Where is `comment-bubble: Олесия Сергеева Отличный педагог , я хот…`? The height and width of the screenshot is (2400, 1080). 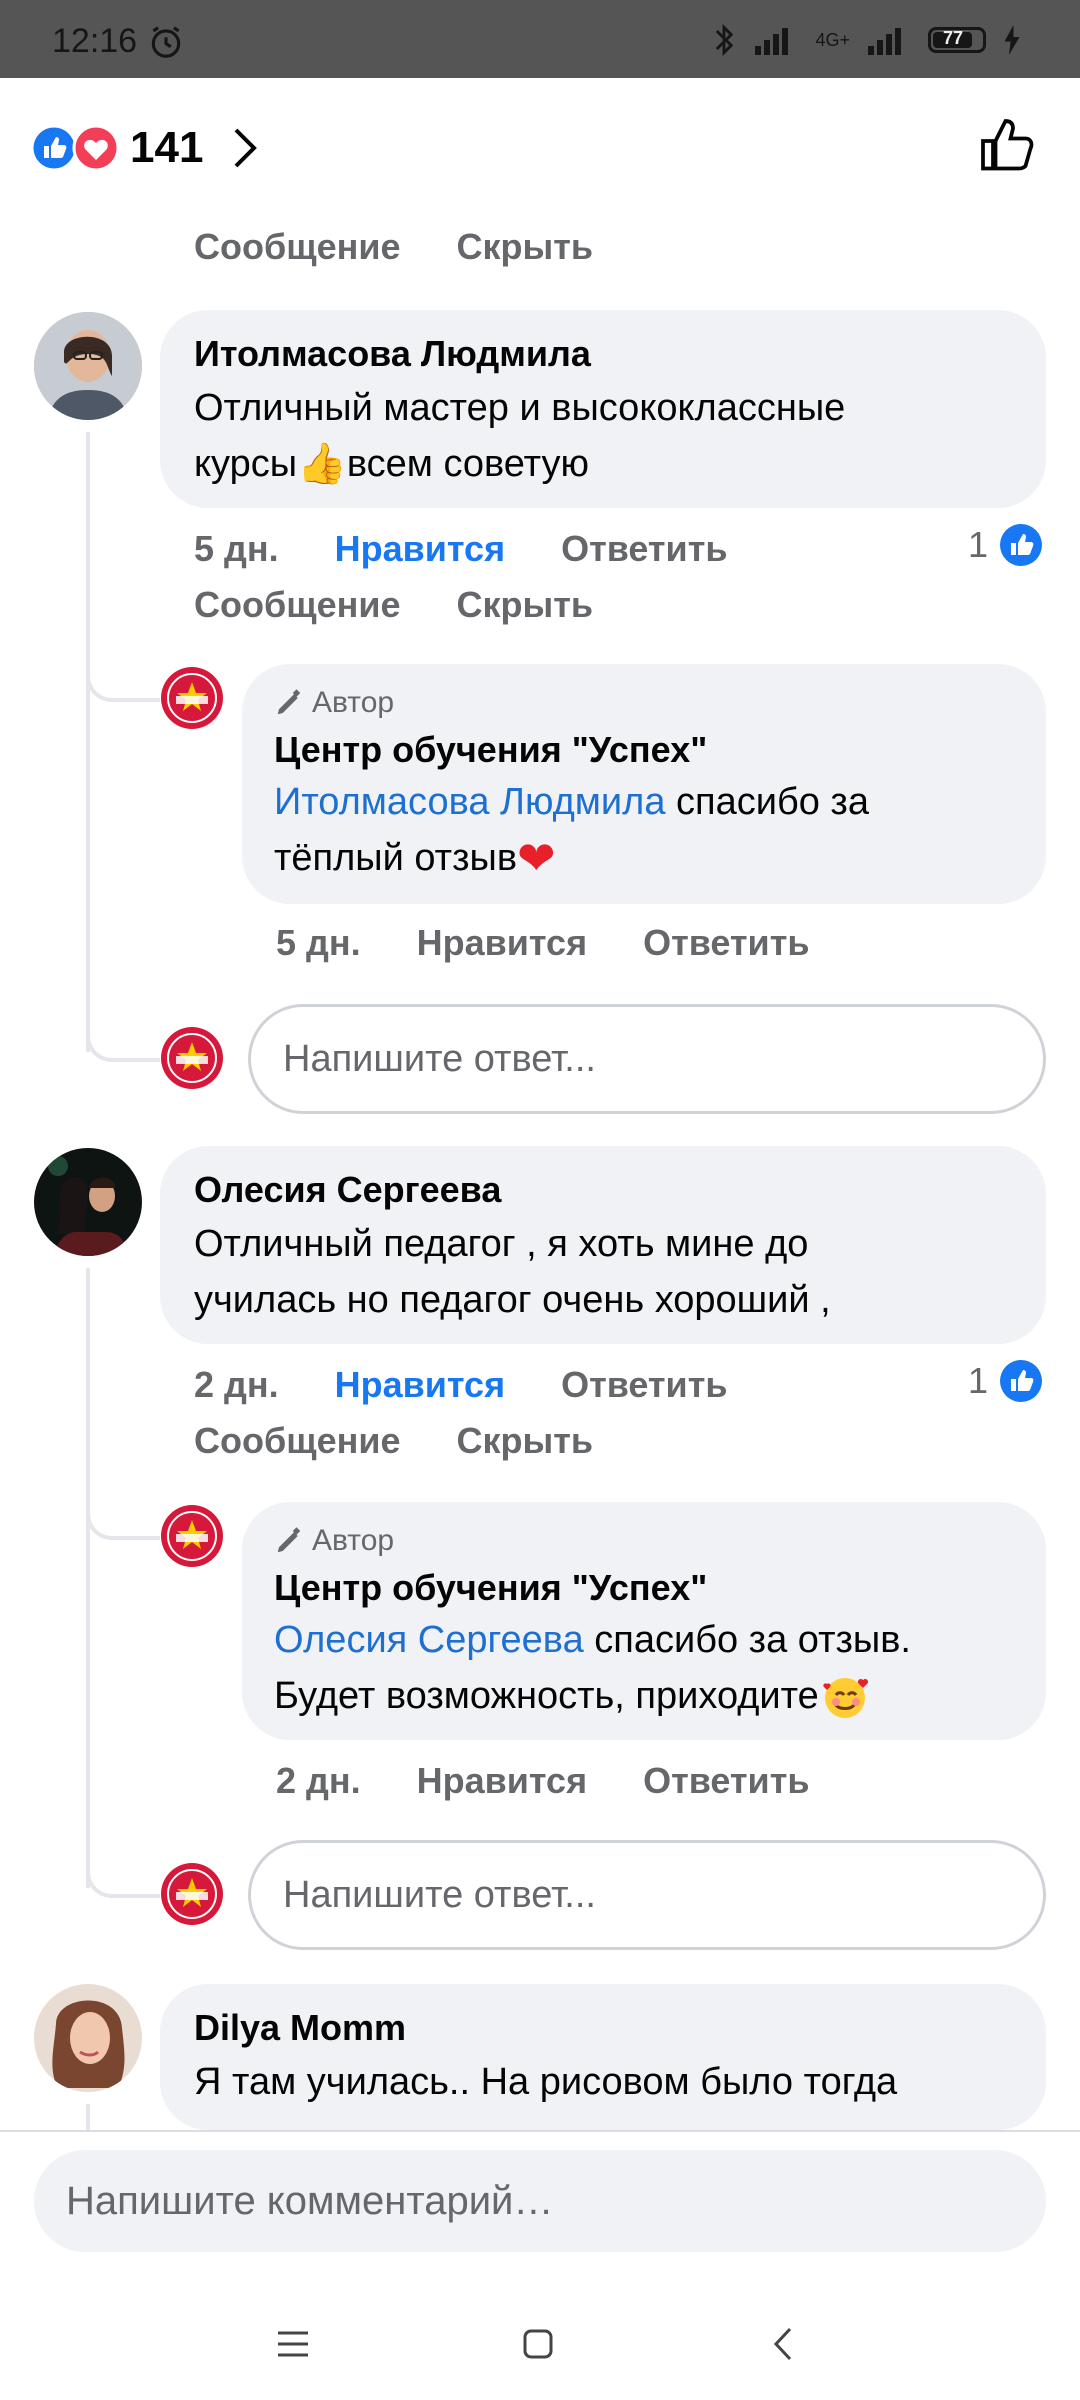 comment-bubble: Олесия Сергеева Отличный педагог , я хот… is located at coordinates (603, 1245).